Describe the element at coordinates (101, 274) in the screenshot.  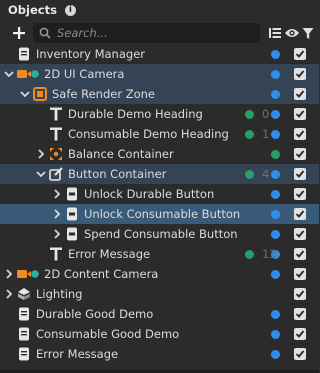
I see `row-label: 2D Content Camera` at that location.